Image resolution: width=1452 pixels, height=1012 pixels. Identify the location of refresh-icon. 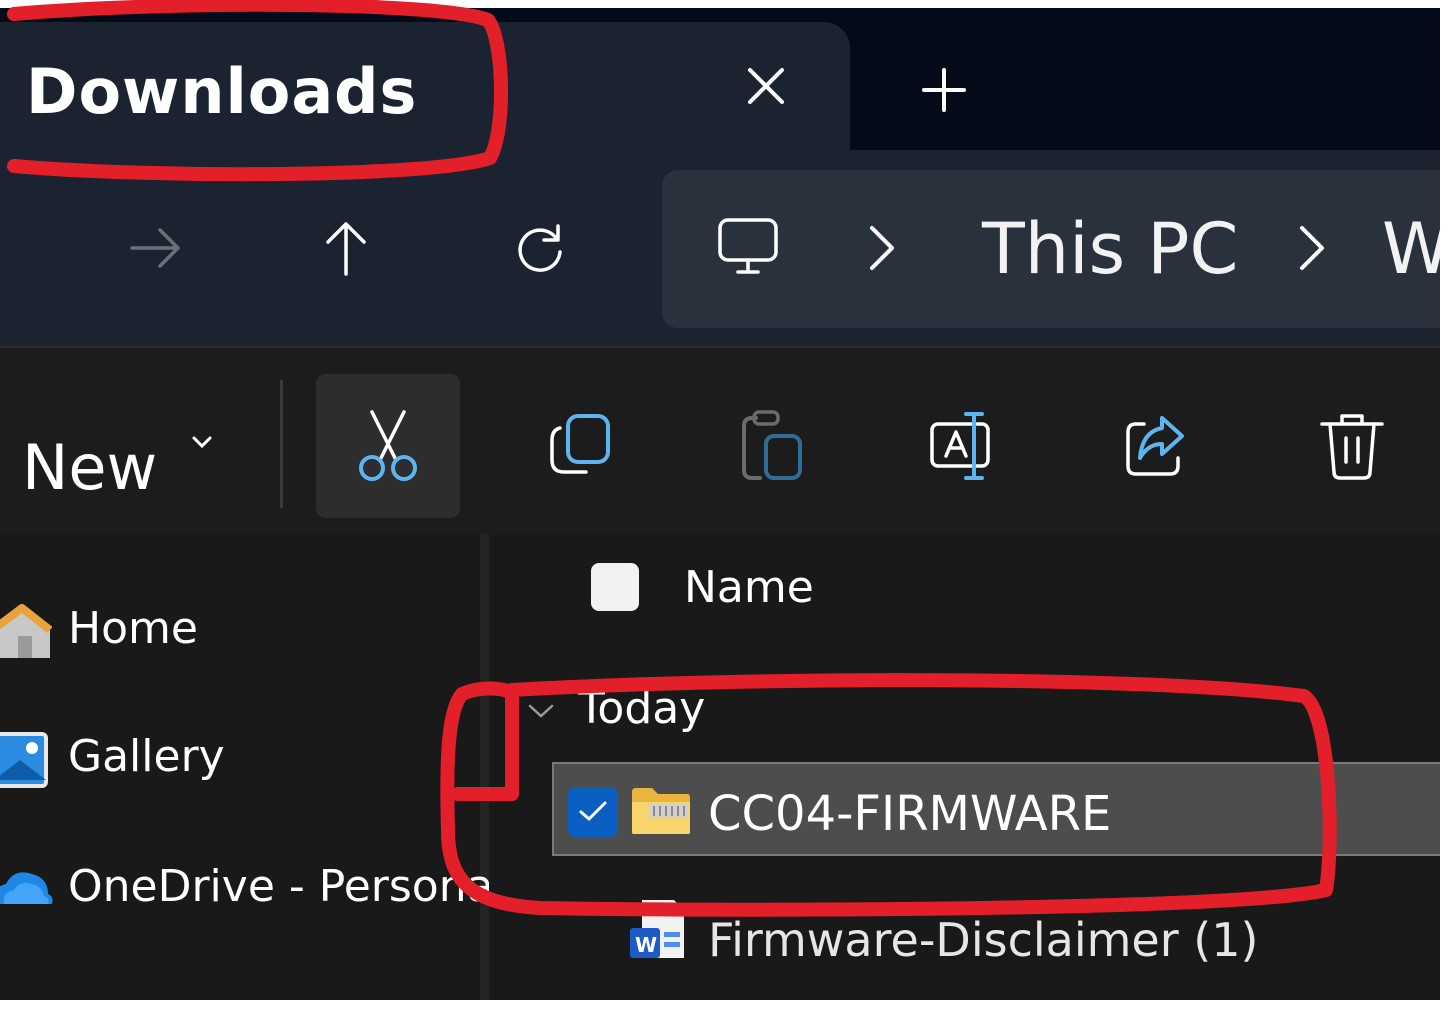
(540, 248).